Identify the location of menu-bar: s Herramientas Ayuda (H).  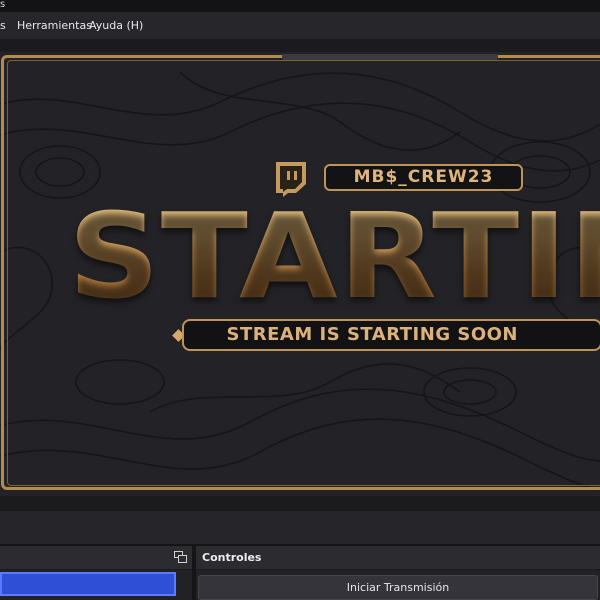
(300, 26).